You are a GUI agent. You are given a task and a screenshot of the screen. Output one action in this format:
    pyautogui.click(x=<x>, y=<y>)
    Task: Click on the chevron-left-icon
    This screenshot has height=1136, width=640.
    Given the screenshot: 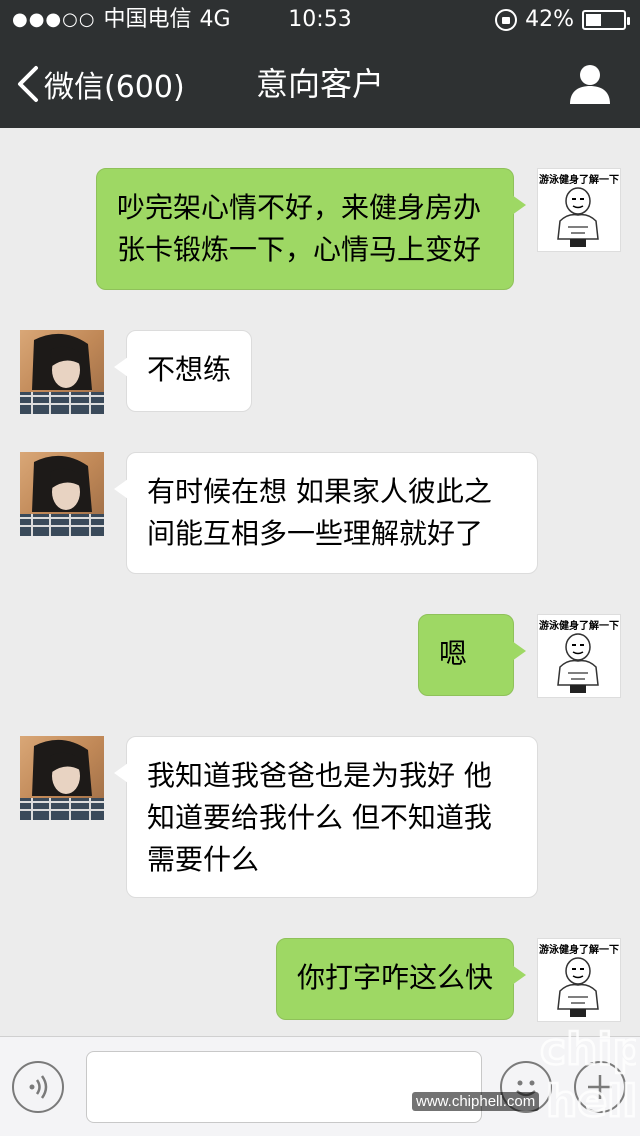 What is the action you would take?
    pyautogui.click(x=28, y=84)
    